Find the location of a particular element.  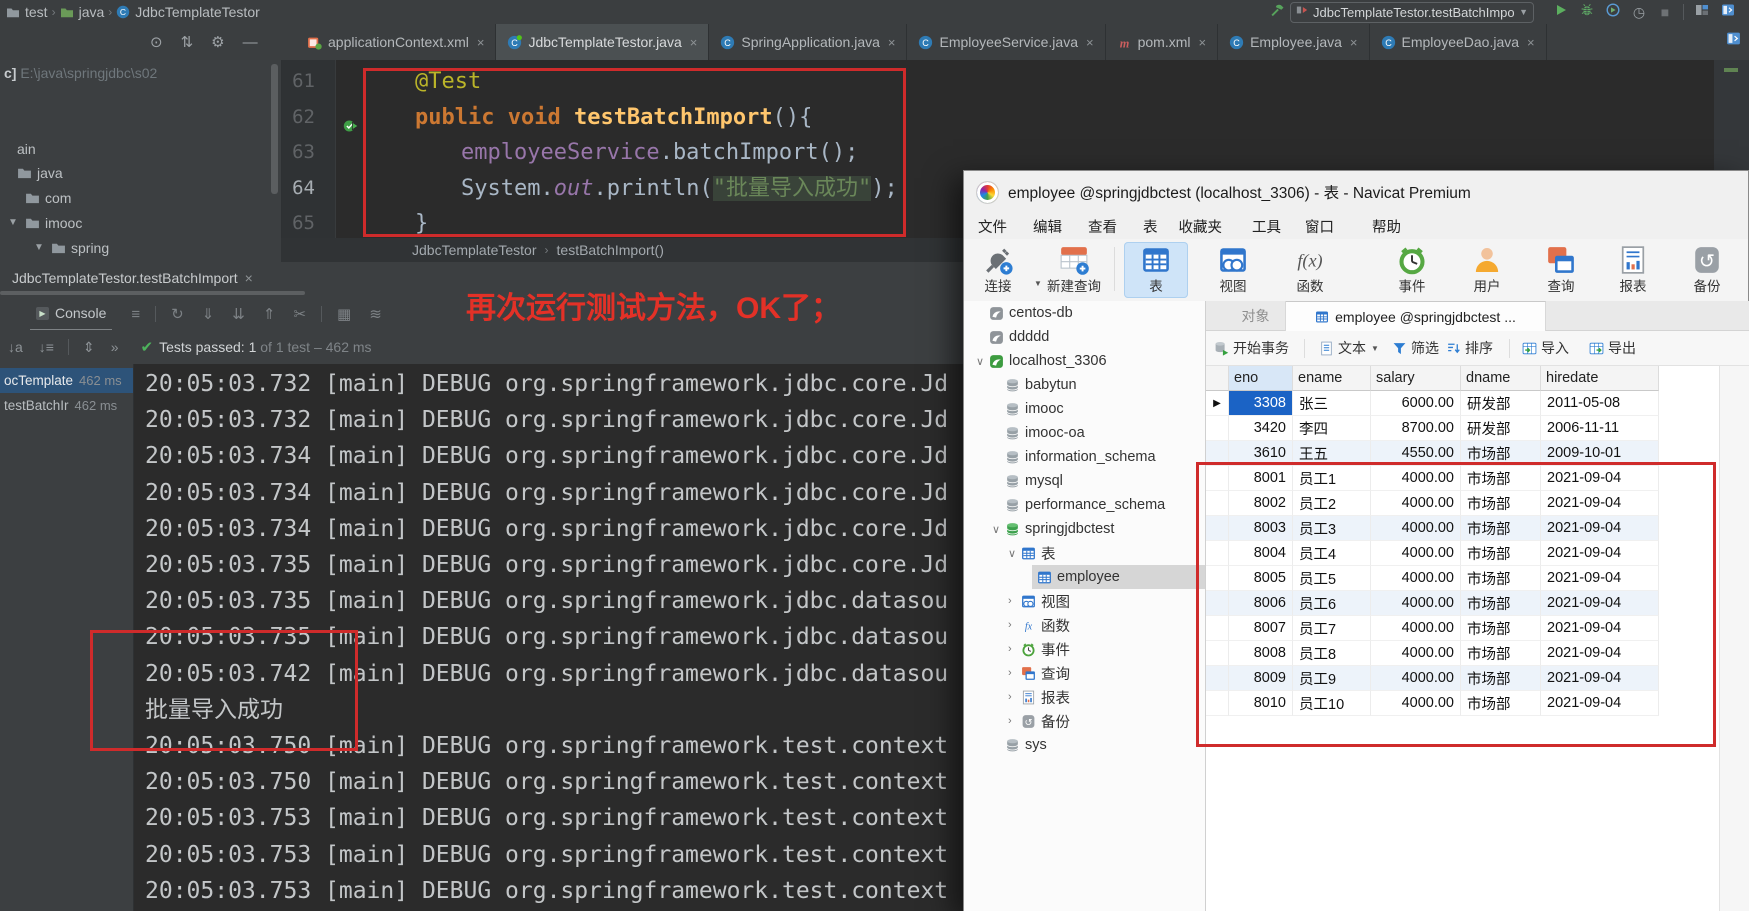

tree-item-函数: › fx 函数 is located at coordinates (1084, 625).